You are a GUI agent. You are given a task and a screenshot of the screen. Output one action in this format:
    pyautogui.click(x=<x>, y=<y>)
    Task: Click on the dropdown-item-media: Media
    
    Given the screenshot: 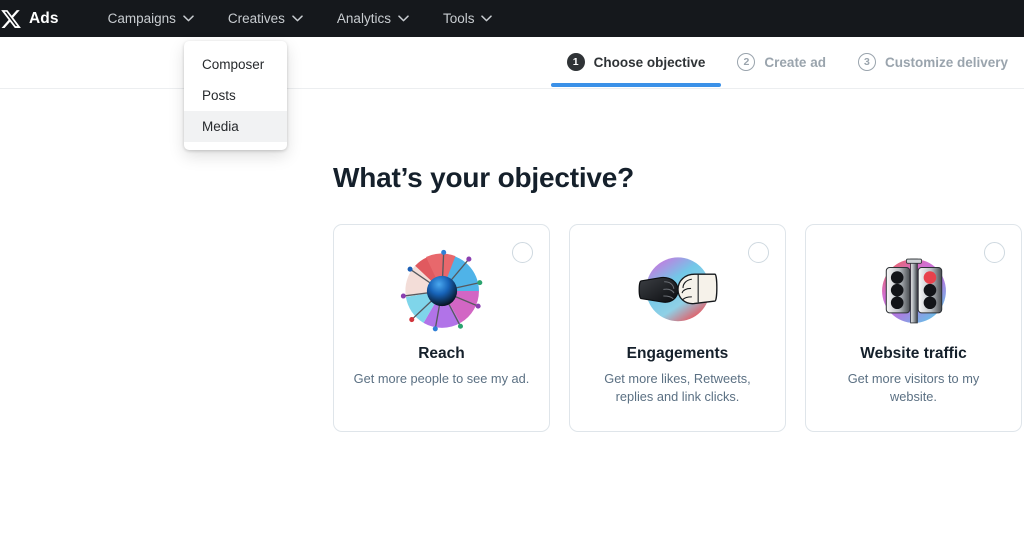 What is the action you would take?
    pyautogui.click(x=235, y=126)
    